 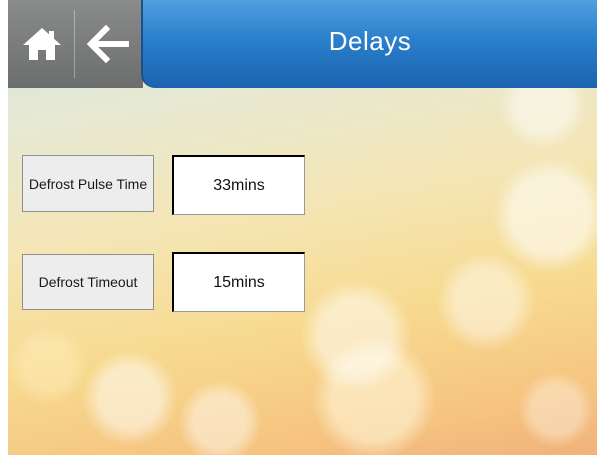 I want to click on defrost-timeout-label: Defrost Timeout, so click(x=88, y=282).